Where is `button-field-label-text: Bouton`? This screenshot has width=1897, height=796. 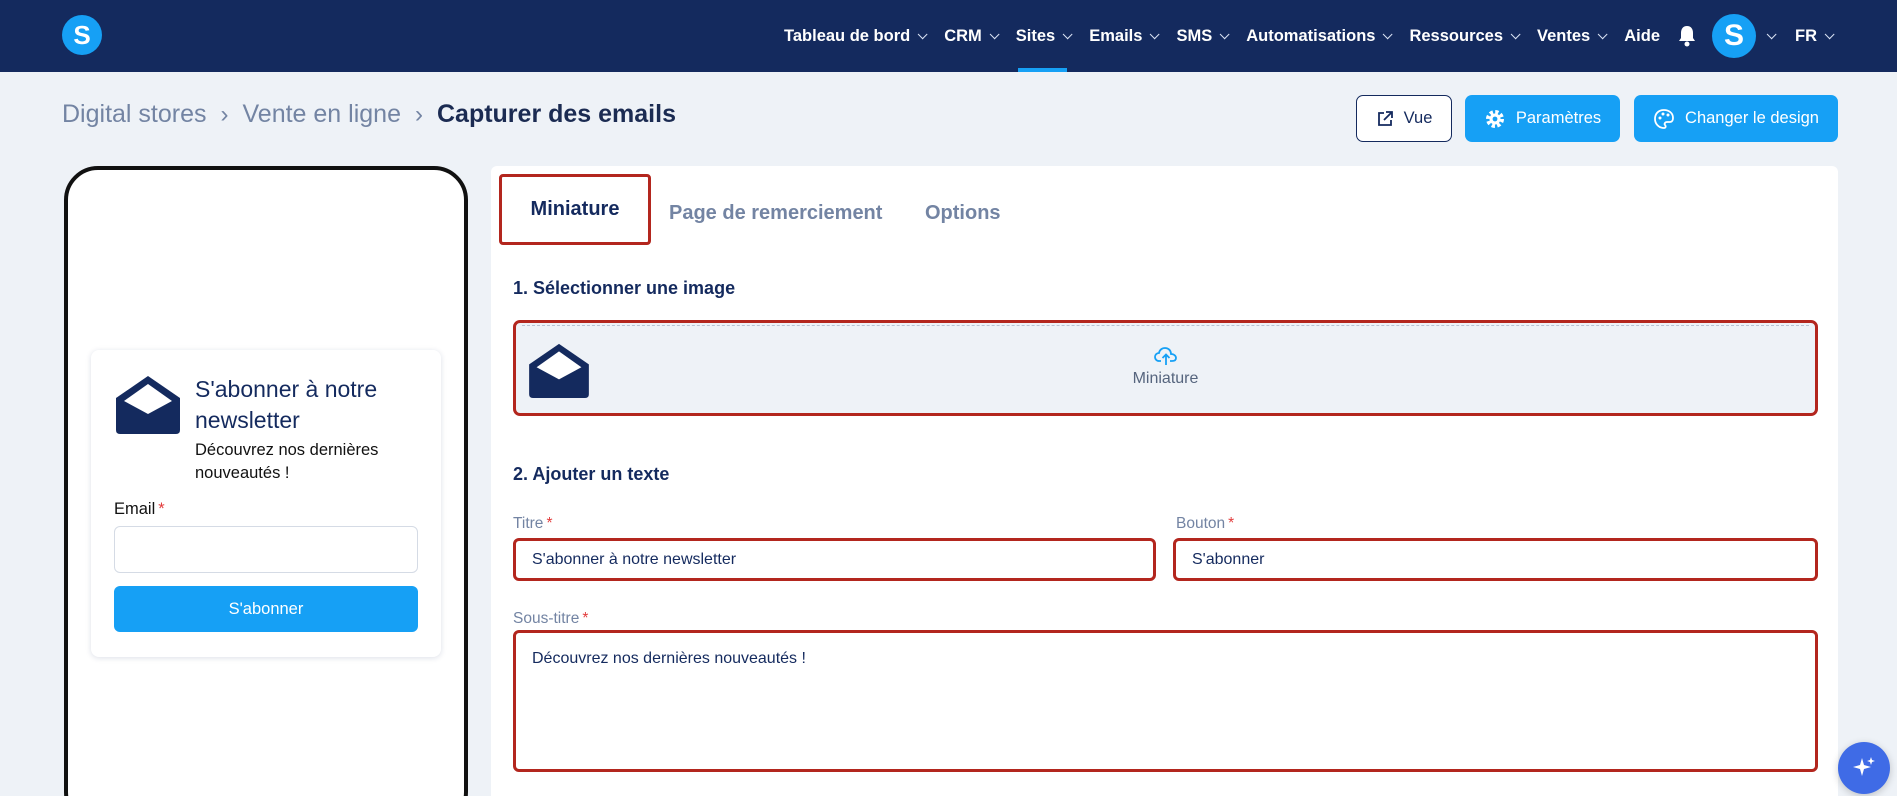
button-field-label-text: Bouton is located at coordinates (1201, 523).